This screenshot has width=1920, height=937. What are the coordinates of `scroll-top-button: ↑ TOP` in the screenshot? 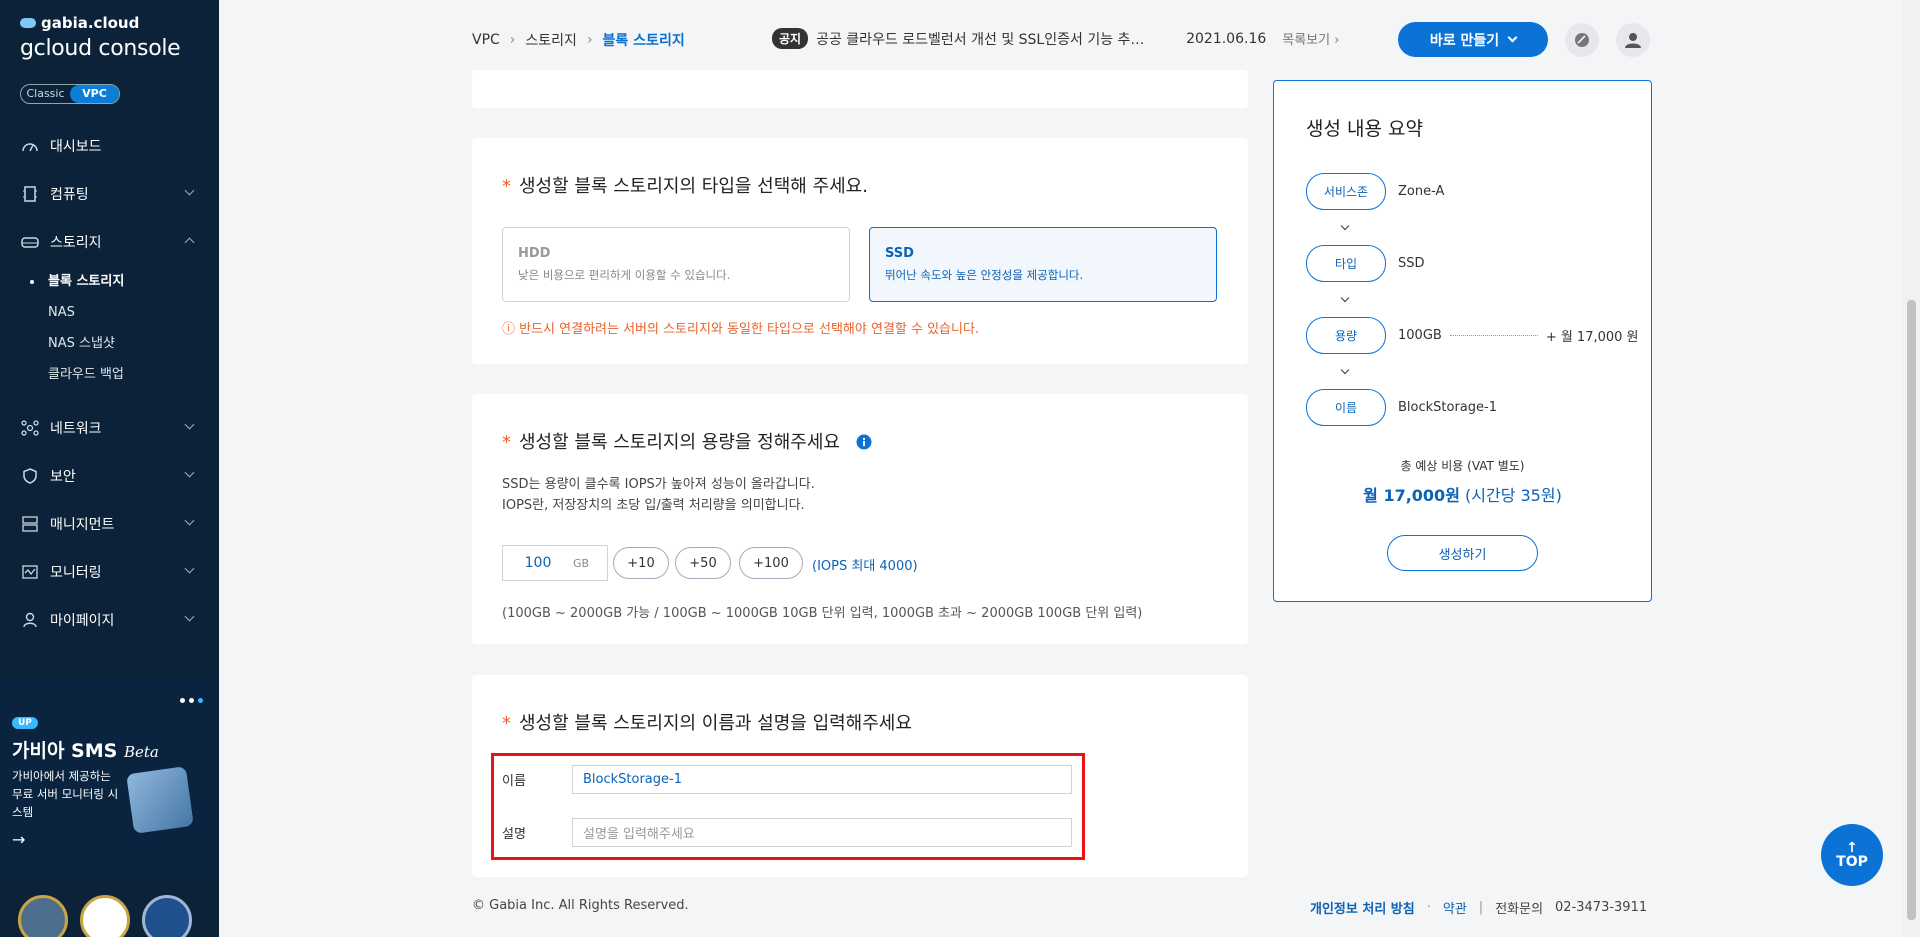 It's located at (1852, 855).